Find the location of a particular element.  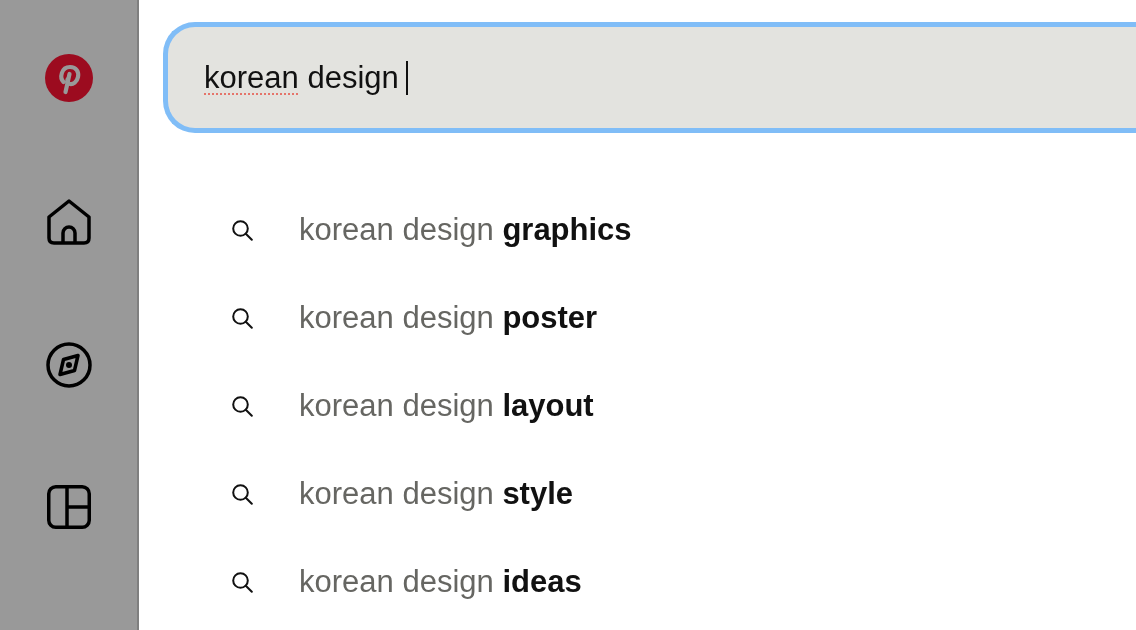

text-cursor-icon is located at coordinates (406, 77).